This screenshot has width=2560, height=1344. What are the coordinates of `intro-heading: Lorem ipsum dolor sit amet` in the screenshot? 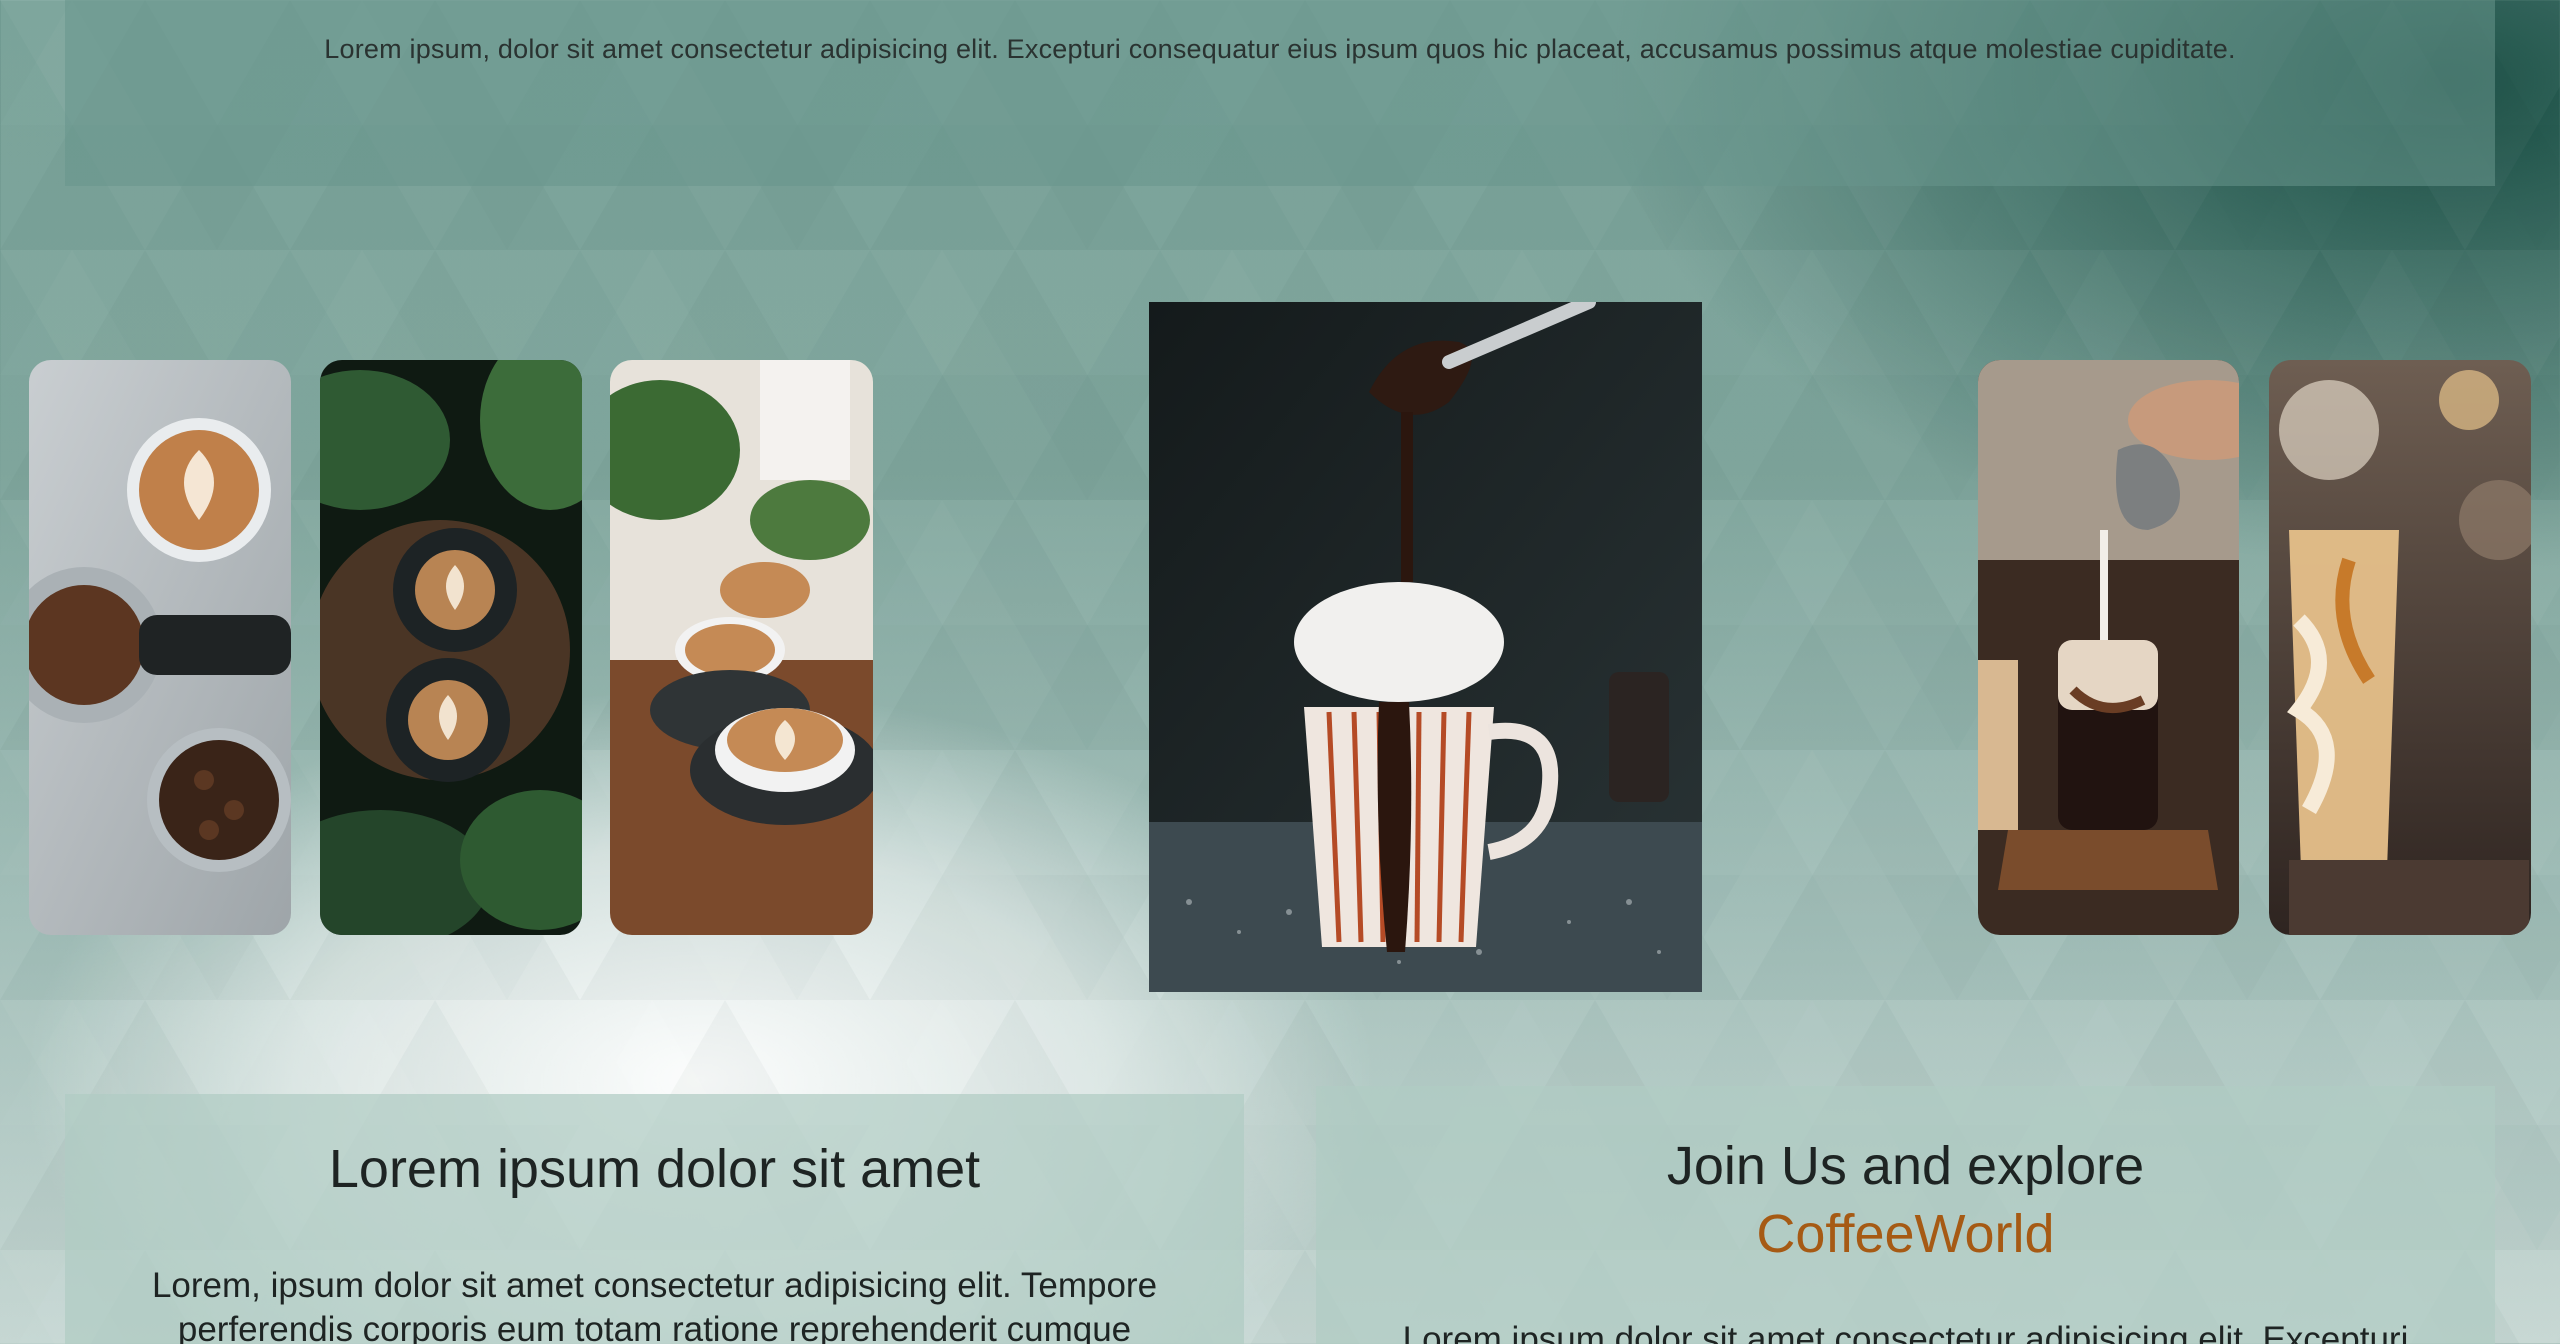 It's located at (654, 1169).